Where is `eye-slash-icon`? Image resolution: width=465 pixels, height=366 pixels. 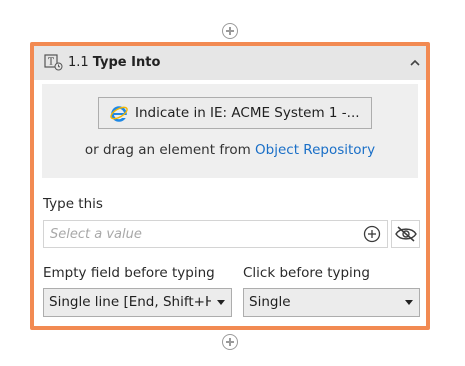 eye-slash-icon is located at coordinates (405, 234).